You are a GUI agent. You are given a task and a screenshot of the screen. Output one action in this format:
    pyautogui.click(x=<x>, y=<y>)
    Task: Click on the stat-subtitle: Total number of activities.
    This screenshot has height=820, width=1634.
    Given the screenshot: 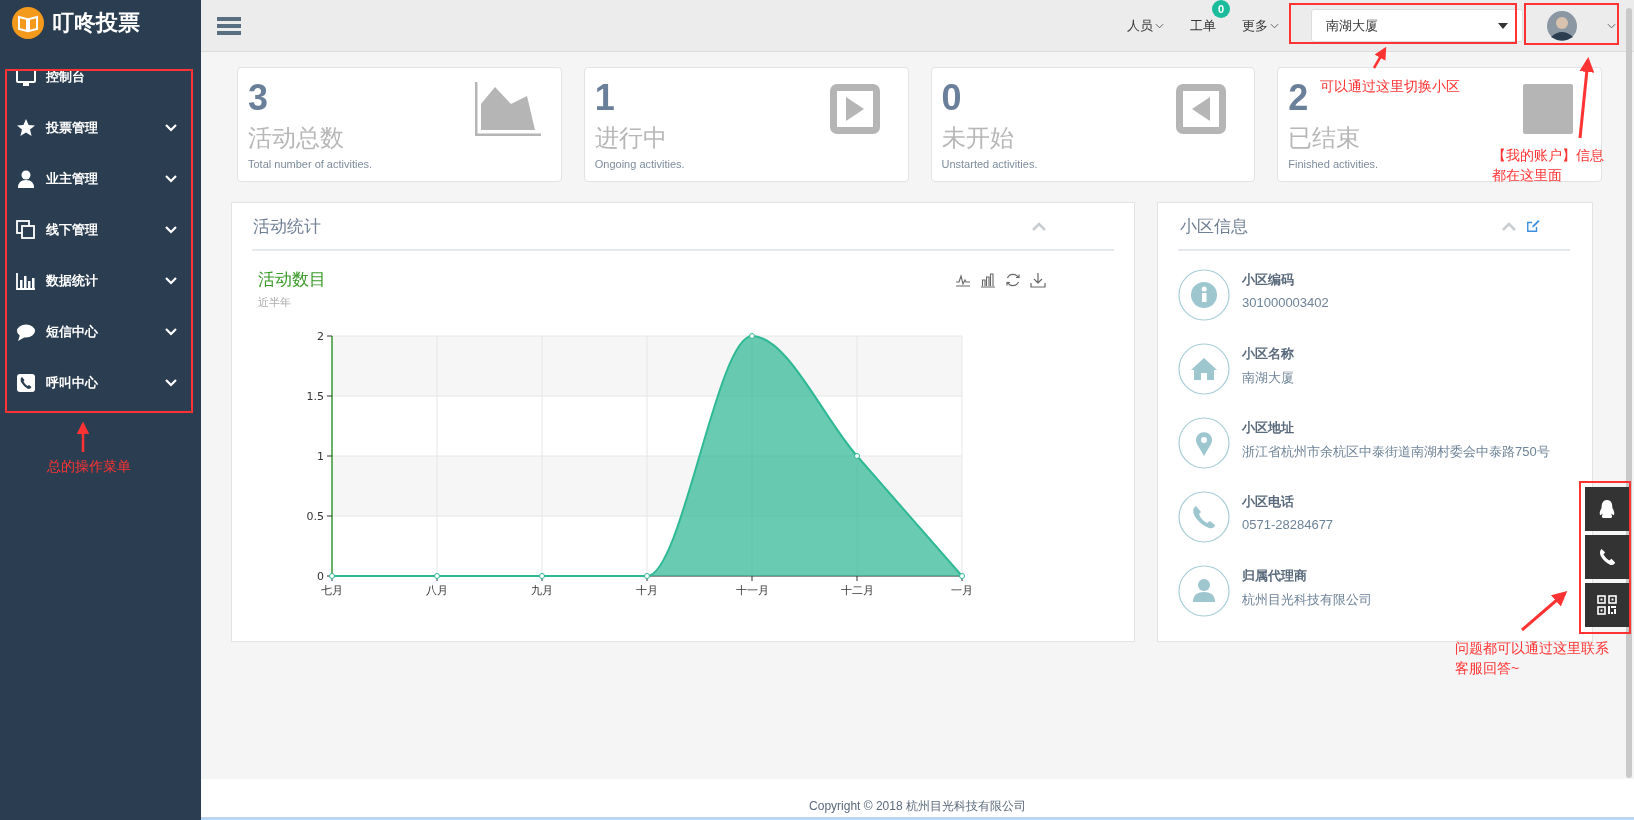 What is the action you would take?
    pyautogui.click(x=310, y=164)
    